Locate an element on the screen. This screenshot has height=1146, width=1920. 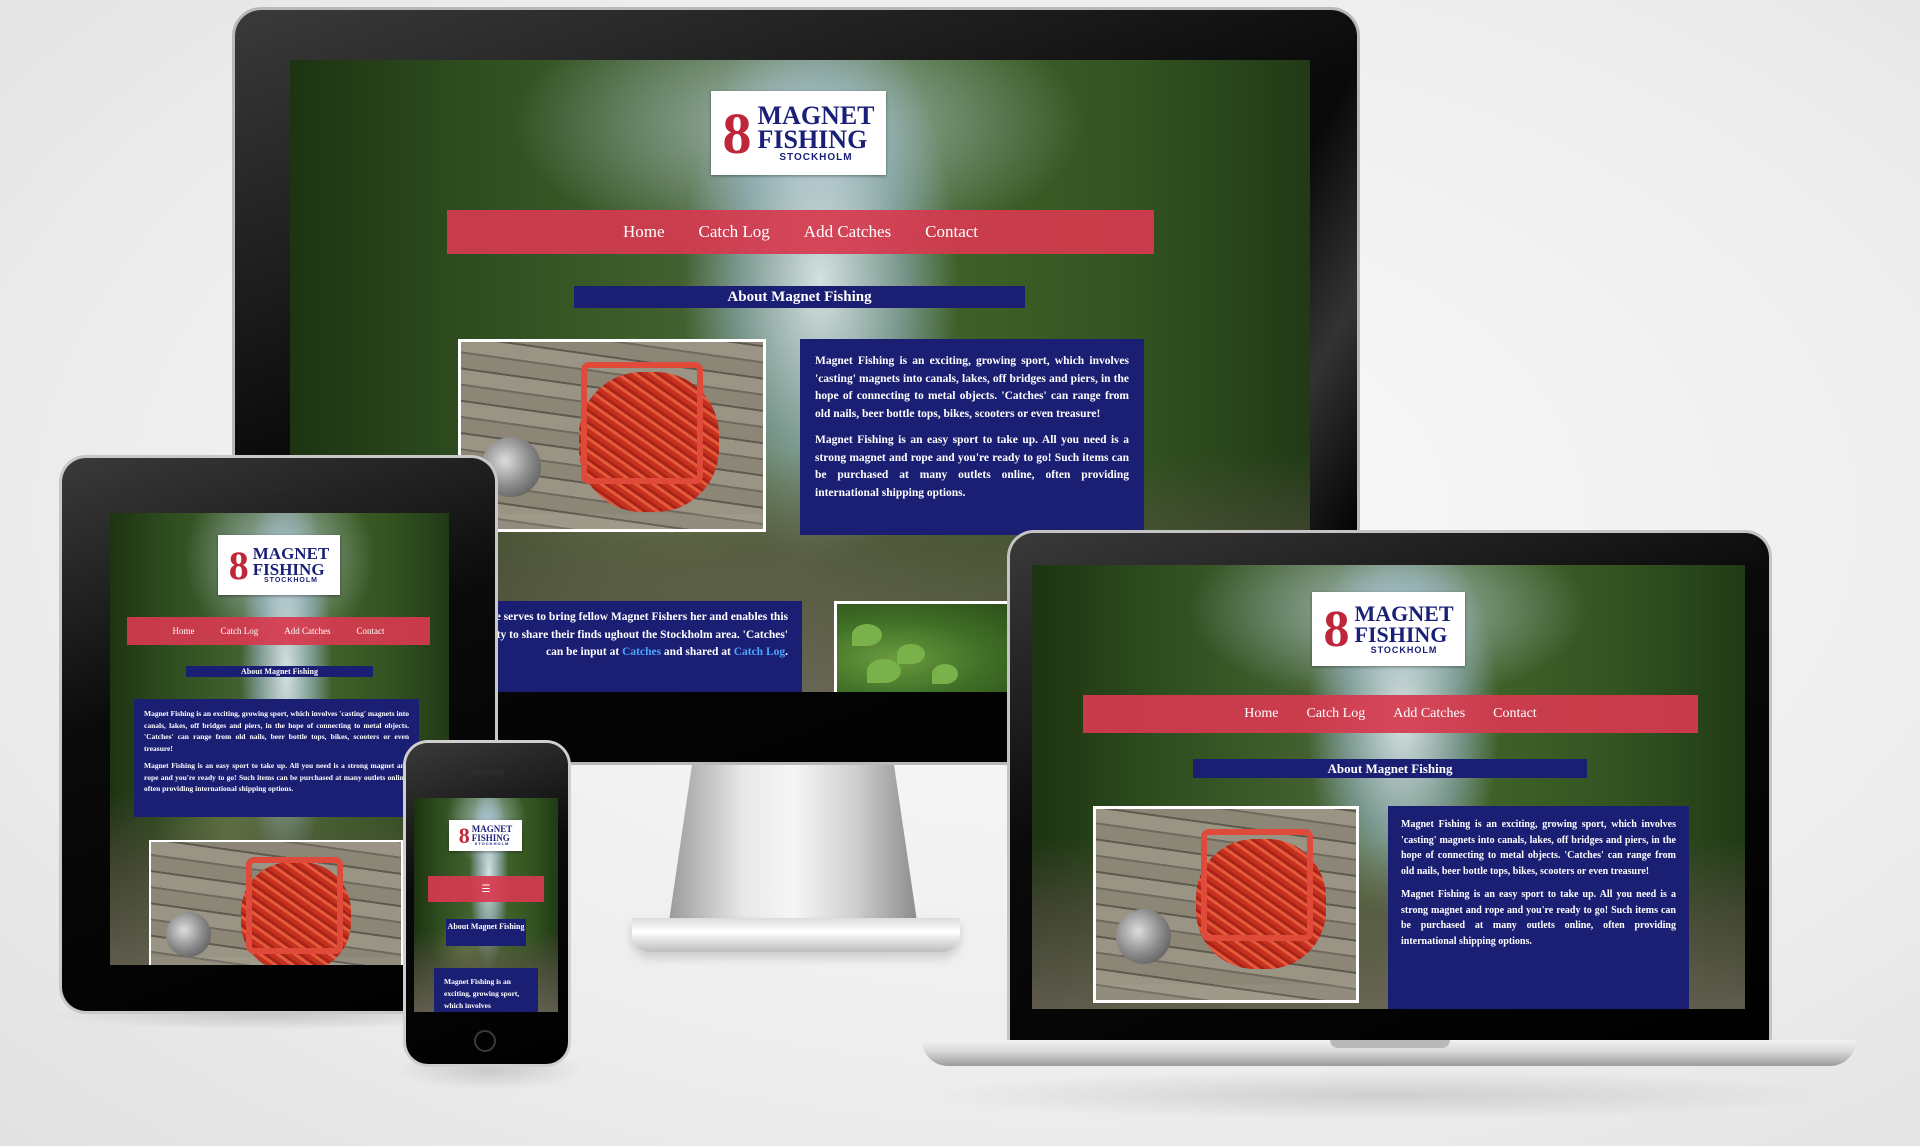
phone-about-heading: About Magnet Fishing is located at coordinates (486, 932).